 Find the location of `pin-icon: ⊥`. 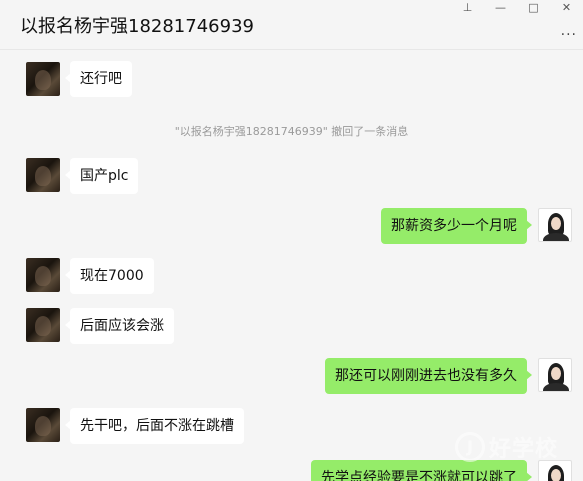

pin-icon: ⊥ is located at coordinates (467, 7).